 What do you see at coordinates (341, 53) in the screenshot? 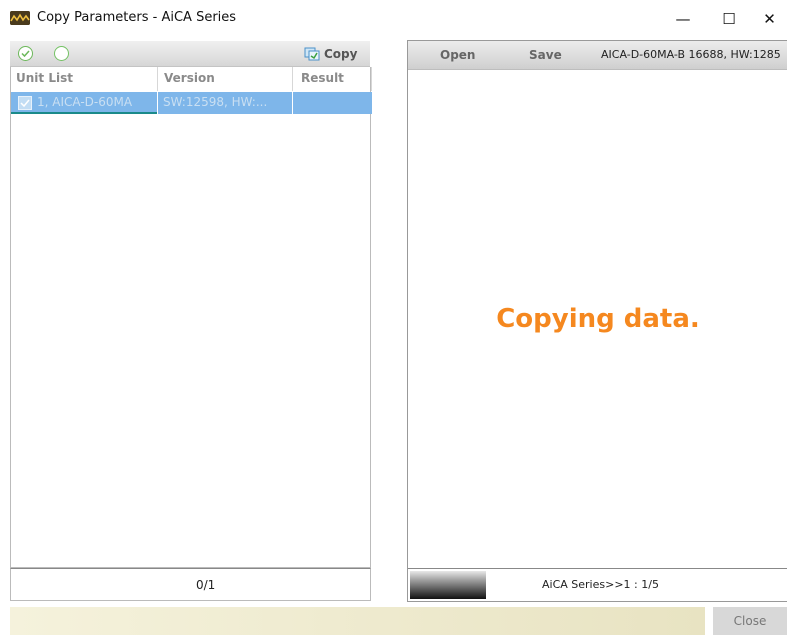
I see `copy-button-label: Copy` at bounding box center [341, 53].